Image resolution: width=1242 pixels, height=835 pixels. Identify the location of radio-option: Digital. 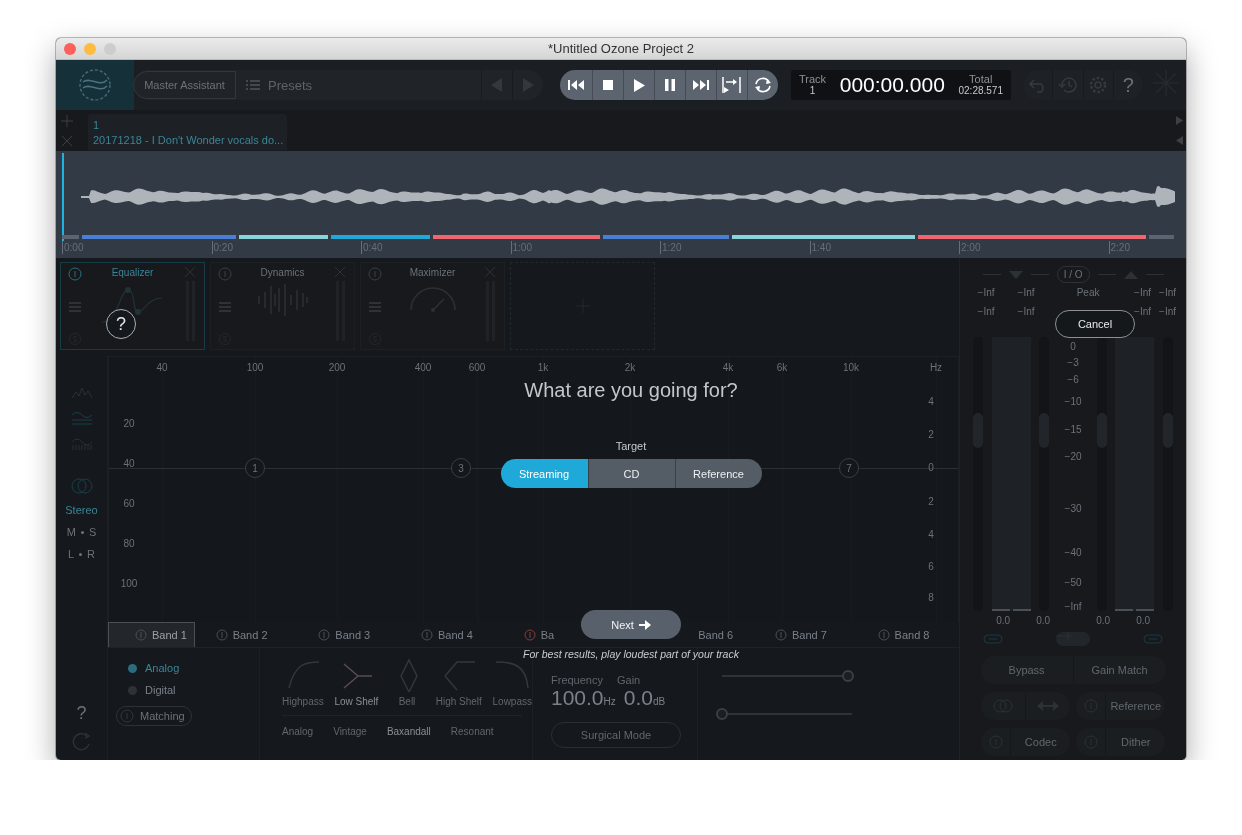
(193, 690).